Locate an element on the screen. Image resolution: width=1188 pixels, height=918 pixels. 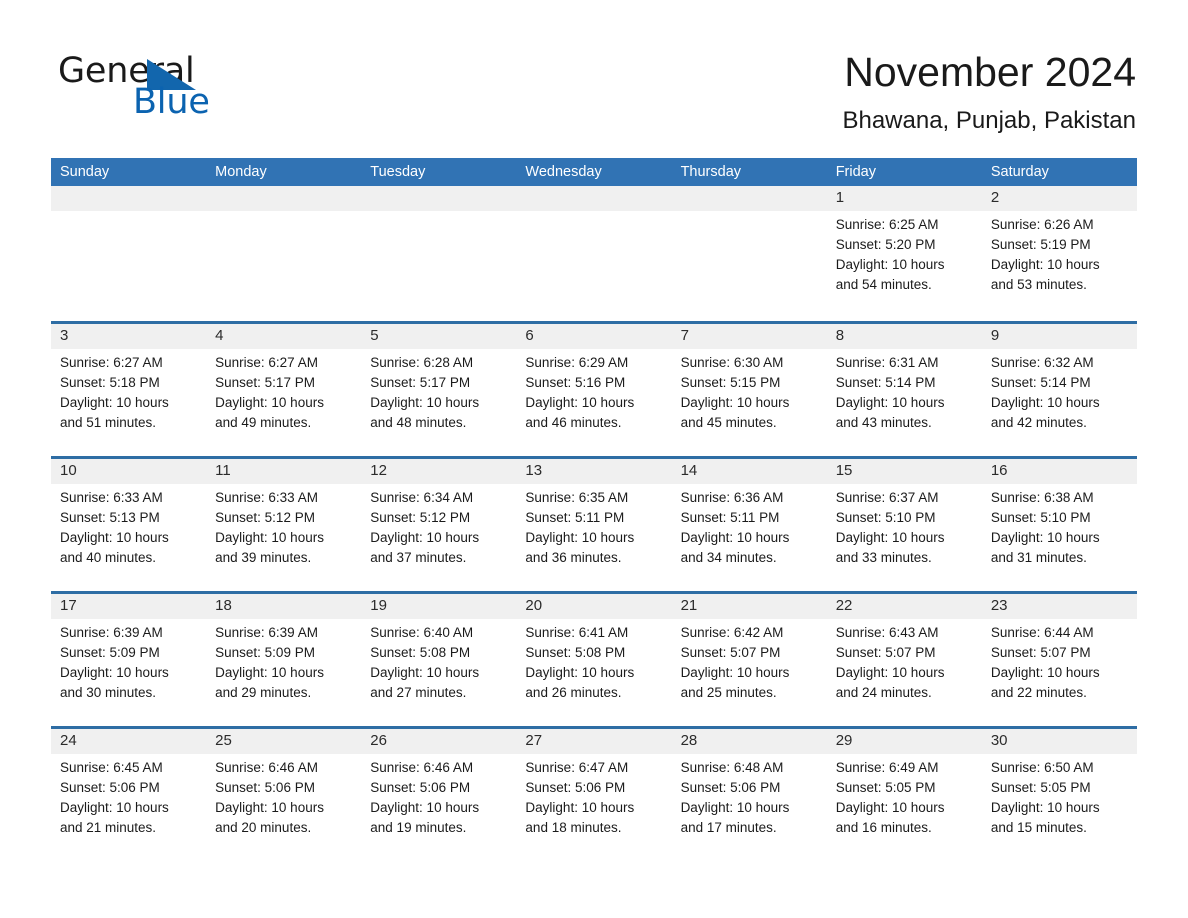
day-number: 30 is located at coordinates (999, 740).